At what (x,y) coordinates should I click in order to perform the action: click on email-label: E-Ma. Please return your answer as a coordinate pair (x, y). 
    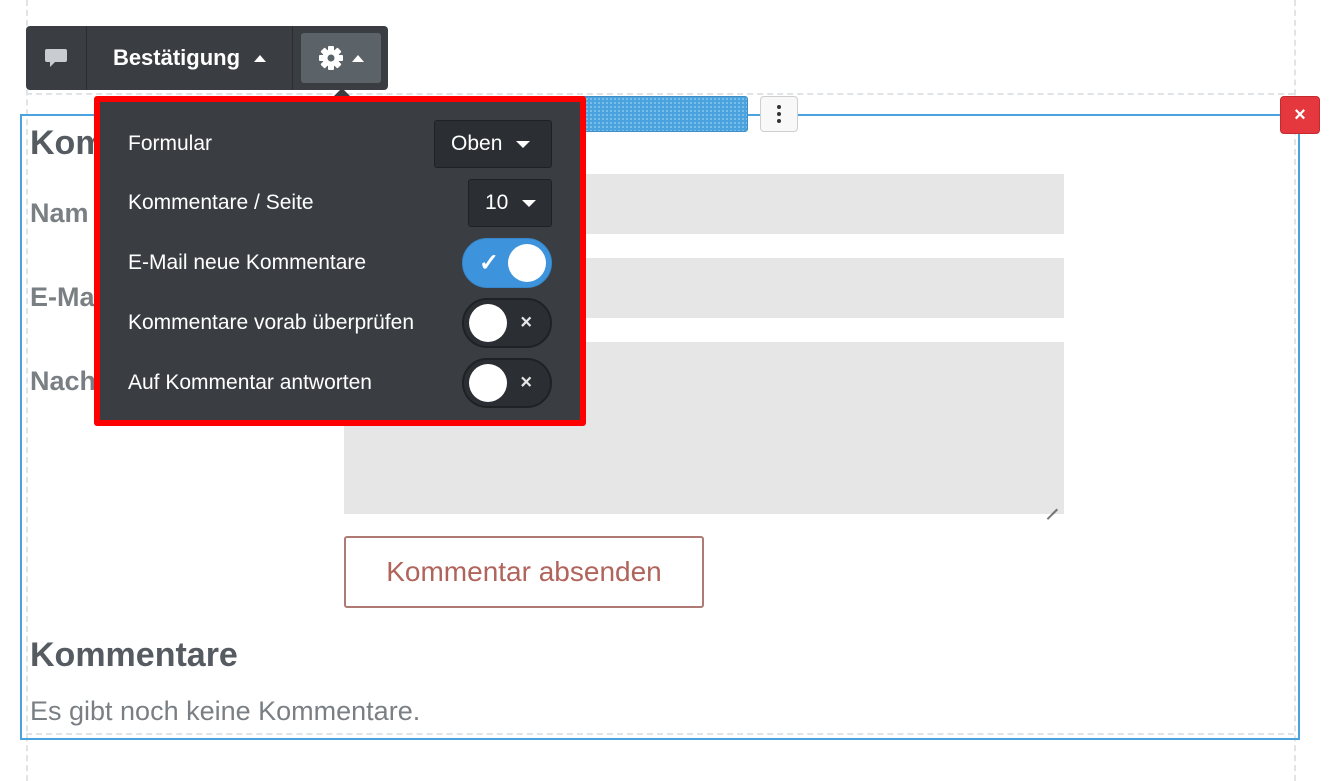
    Looking at the image, I should click on (62, 297).